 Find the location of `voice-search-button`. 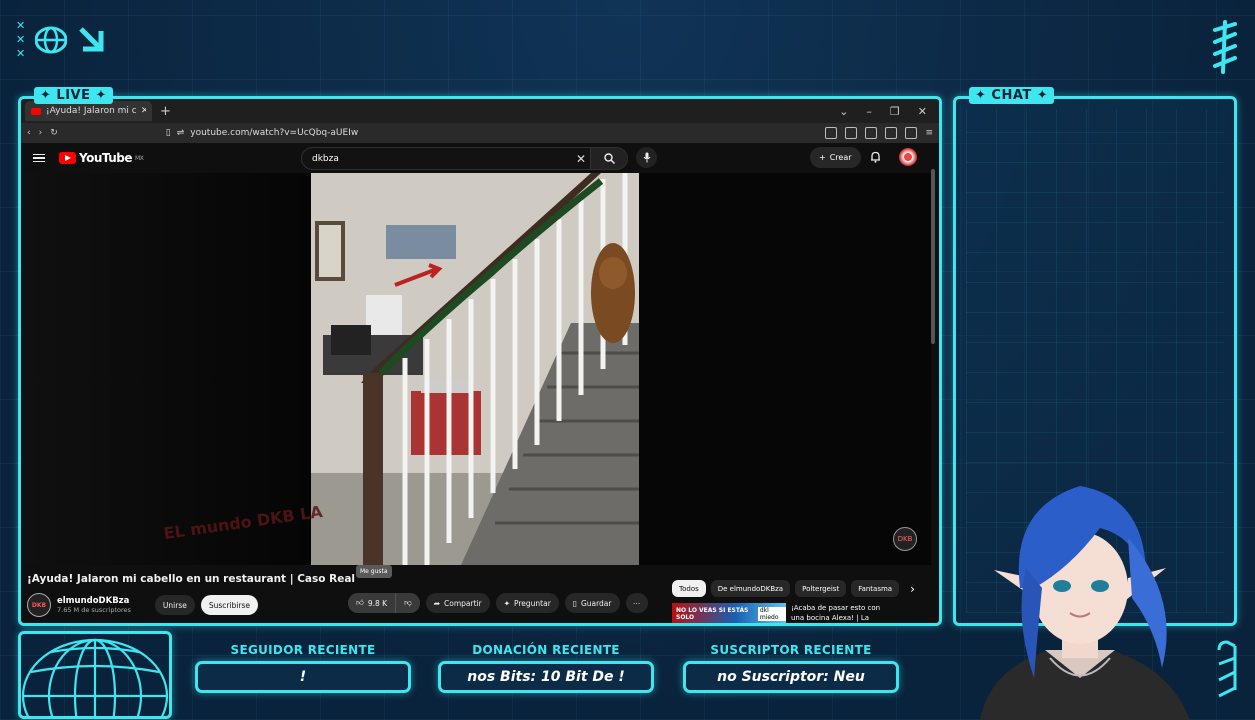

voice-search-button is located at coordinates (646, 157).